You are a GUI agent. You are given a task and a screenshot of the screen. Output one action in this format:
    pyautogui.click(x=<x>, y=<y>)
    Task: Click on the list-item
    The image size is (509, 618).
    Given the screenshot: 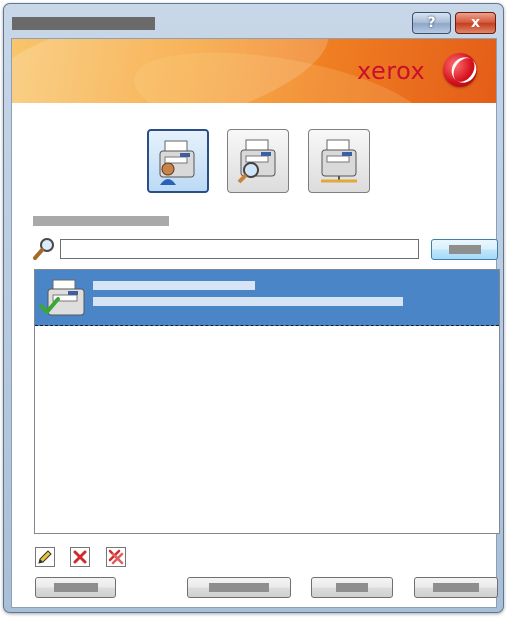 What is the action you would take?
    pyautogui.click(x=267, y=298)
    